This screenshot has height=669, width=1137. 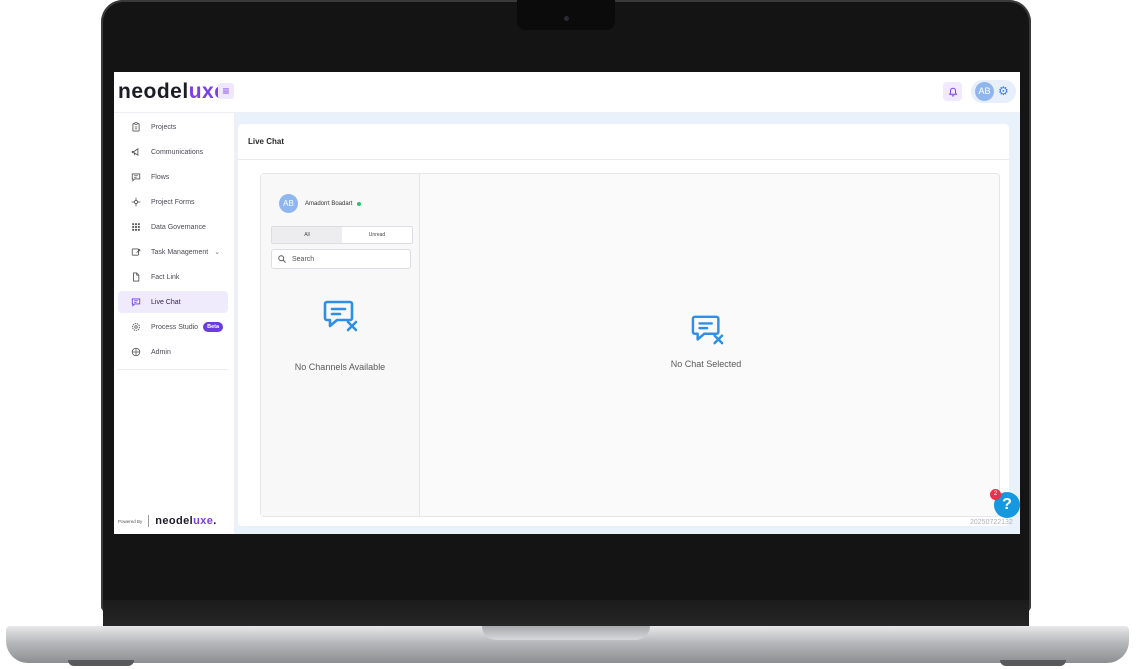 I want to click on chevron-down-icon: ⌄, so click(x=217, y=252).